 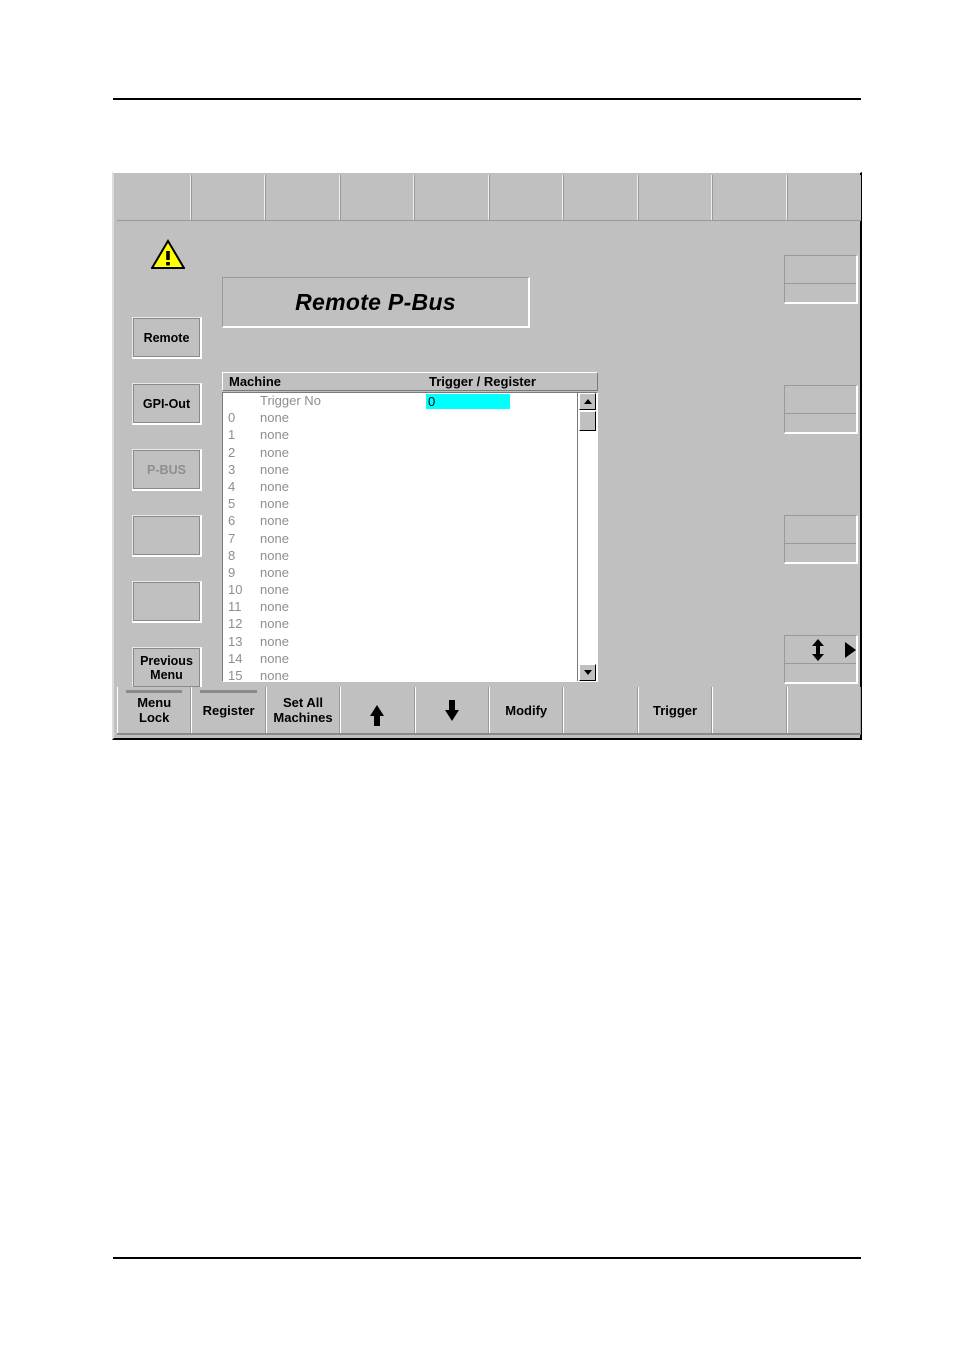 What do you see at coordinates (410, 487) in the screenshot?
I see `list-row: 4 none` at bounding box center [410, 487].